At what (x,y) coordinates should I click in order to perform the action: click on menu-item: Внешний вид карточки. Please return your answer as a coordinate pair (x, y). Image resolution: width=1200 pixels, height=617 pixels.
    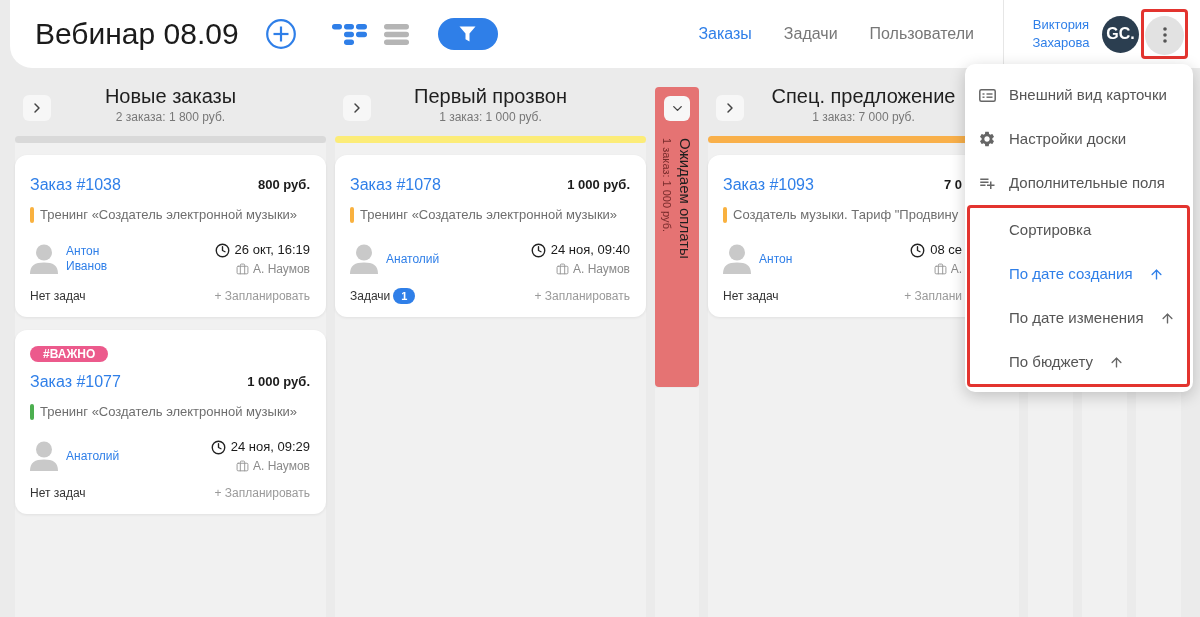
    Looking at the image, I should click on (1078, 95).